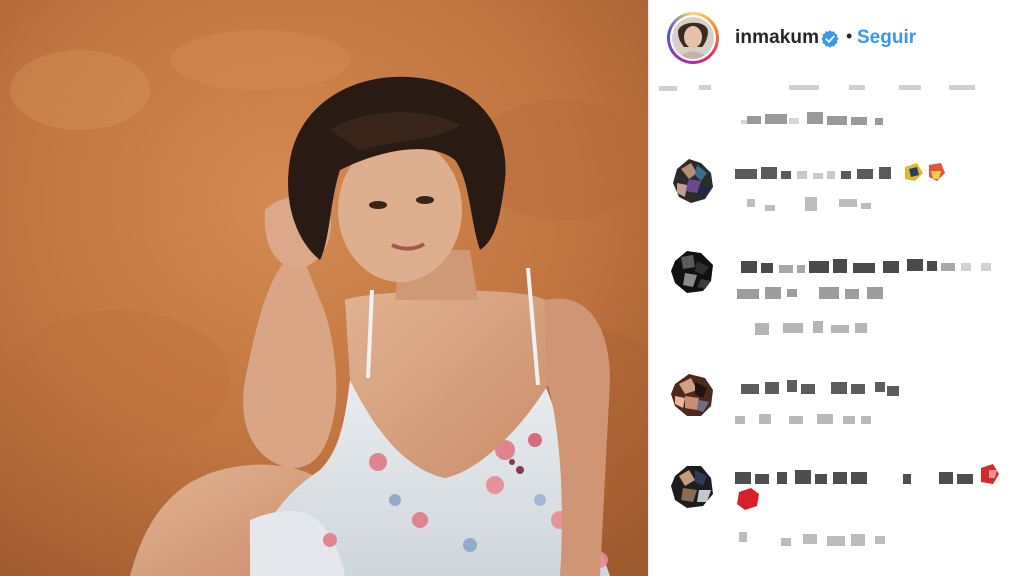  Describe the element at coordinates (830, 39) in the screenshot. I see `verified-badge-icon` at that location.